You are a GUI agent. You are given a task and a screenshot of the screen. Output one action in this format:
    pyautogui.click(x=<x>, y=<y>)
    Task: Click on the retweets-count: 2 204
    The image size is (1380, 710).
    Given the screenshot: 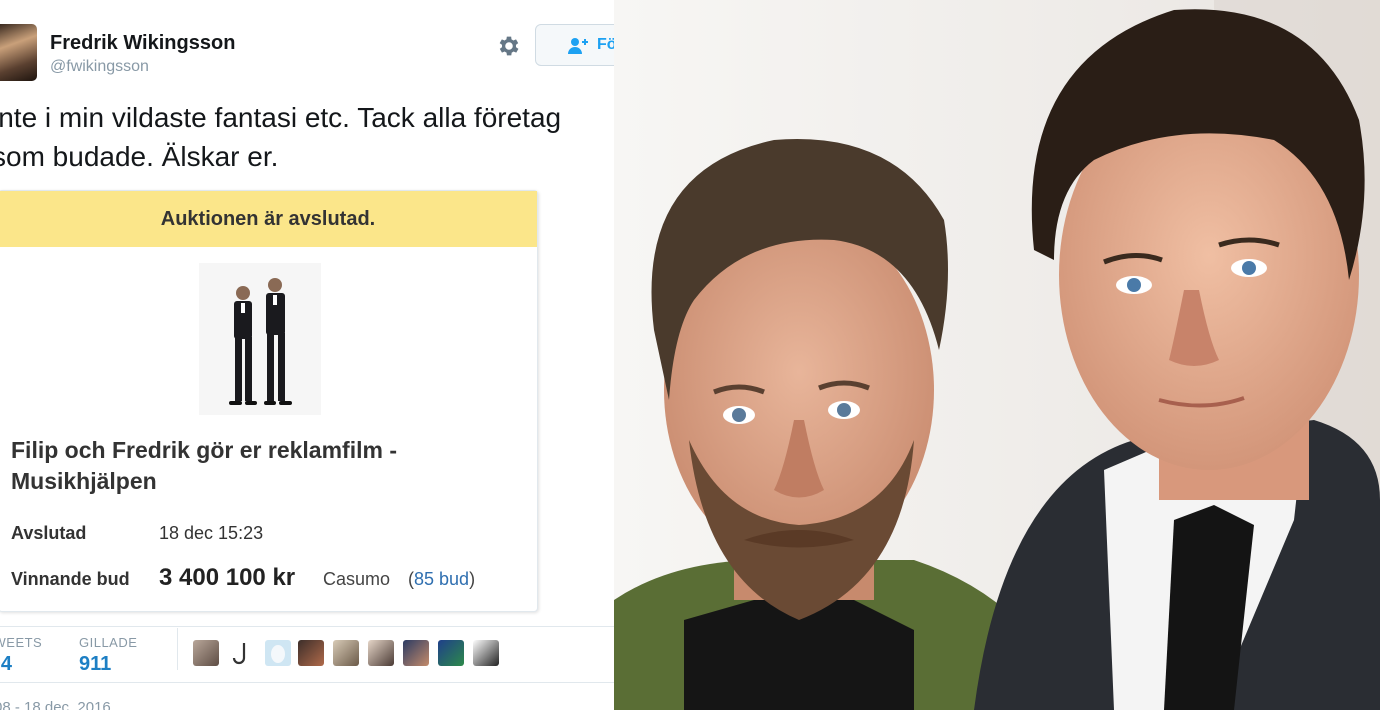 What is the action you would take?
    pyautogui.click(x=6, y=664)
    